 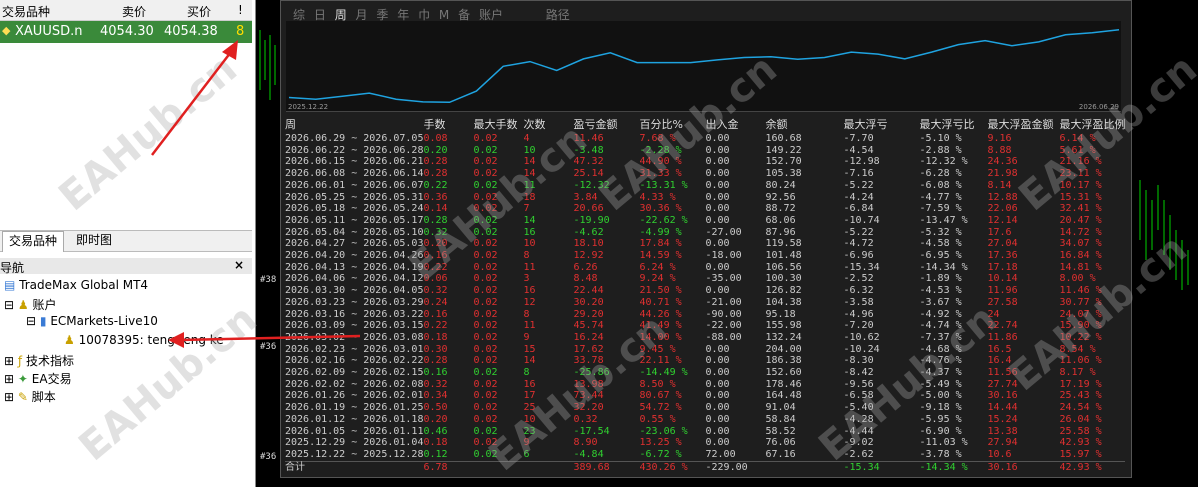 What do you see at coordinates (354, 267) in the screenshot?
I see `table-cell: 2026.04.13 ~ 2026.04.19` at bounding box center [354, 267].